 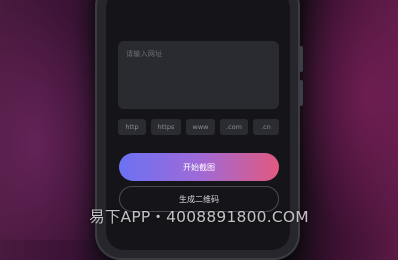 I want to click on start-screenshot-button: 开始截图, so click(x=199, y=167).